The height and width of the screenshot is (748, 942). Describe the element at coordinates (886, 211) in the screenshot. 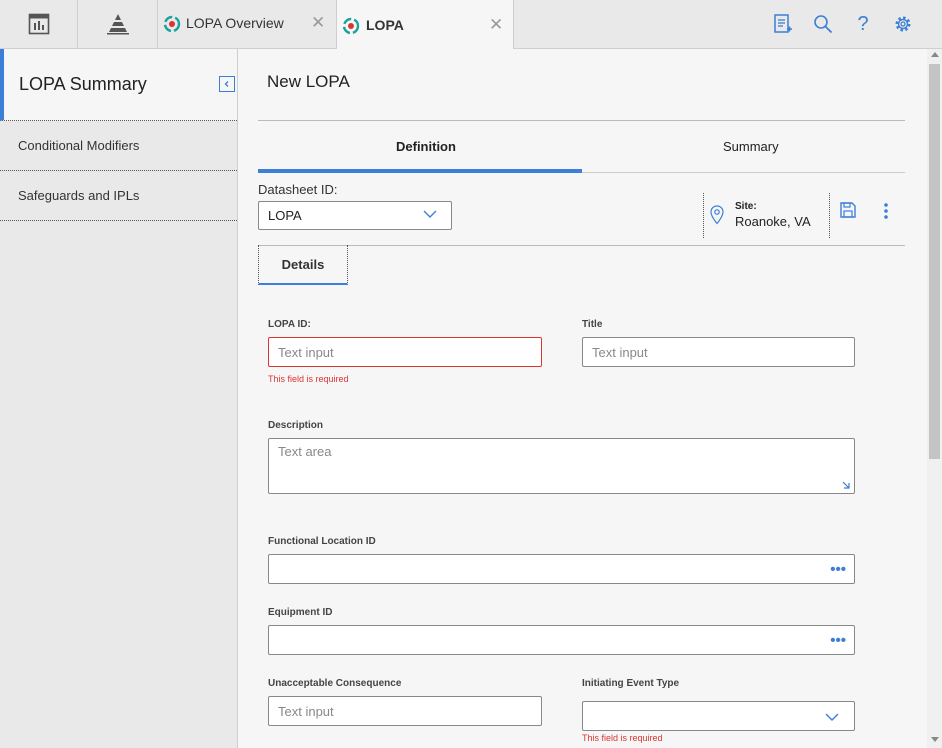

I see `more-vertical-icon` at that location.